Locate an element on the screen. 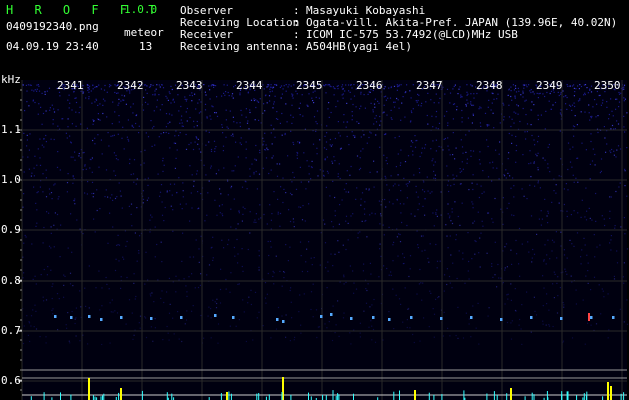 Image resolution: width=629 pixels, height=400 pixels. meteor-count: 13 is located at coordinates (146, 46).